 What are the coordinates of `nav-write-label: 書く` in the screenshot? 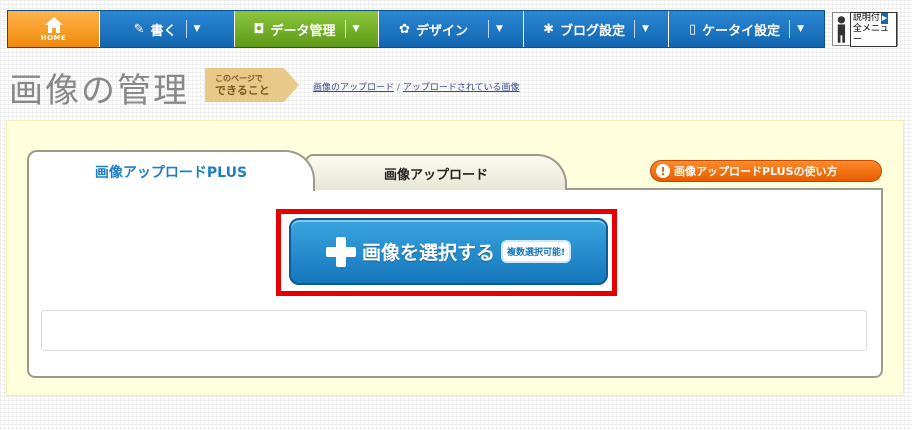 It's located at (163, 31).